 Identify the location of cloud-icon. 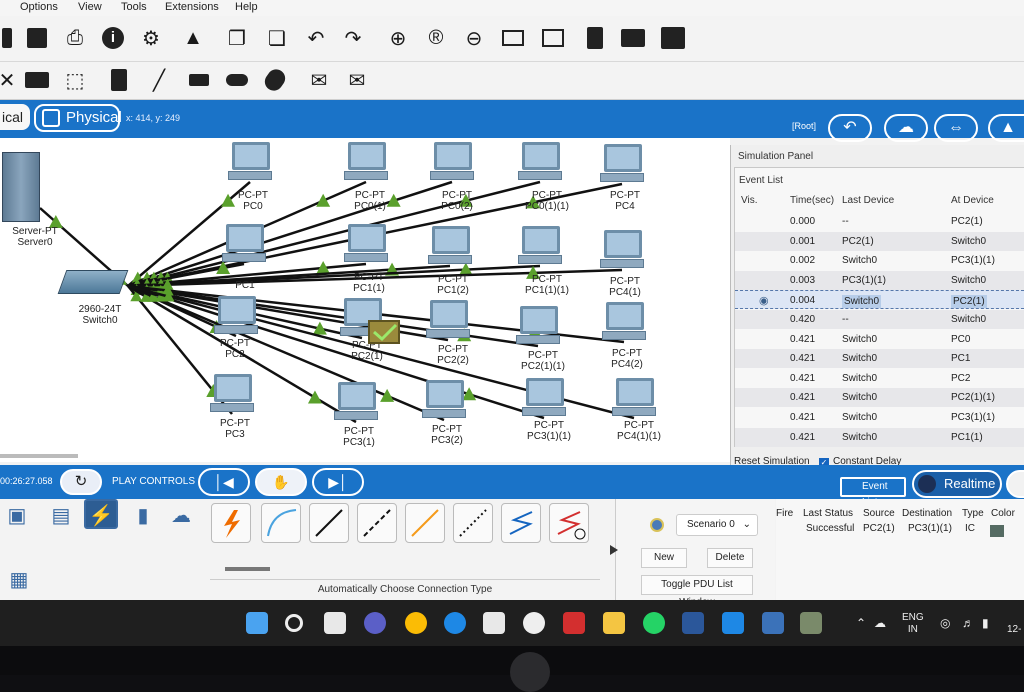
(673, 38).